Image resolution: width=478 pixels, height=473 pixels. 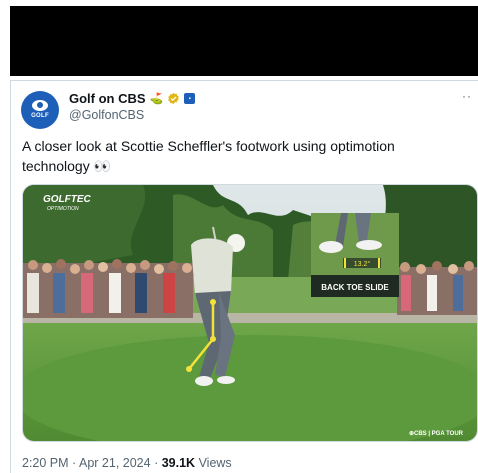 What do you see at coordinates (40, 105) in the screenshot?
I see `cbs-eye-logo` at bounding box center [40, 105].